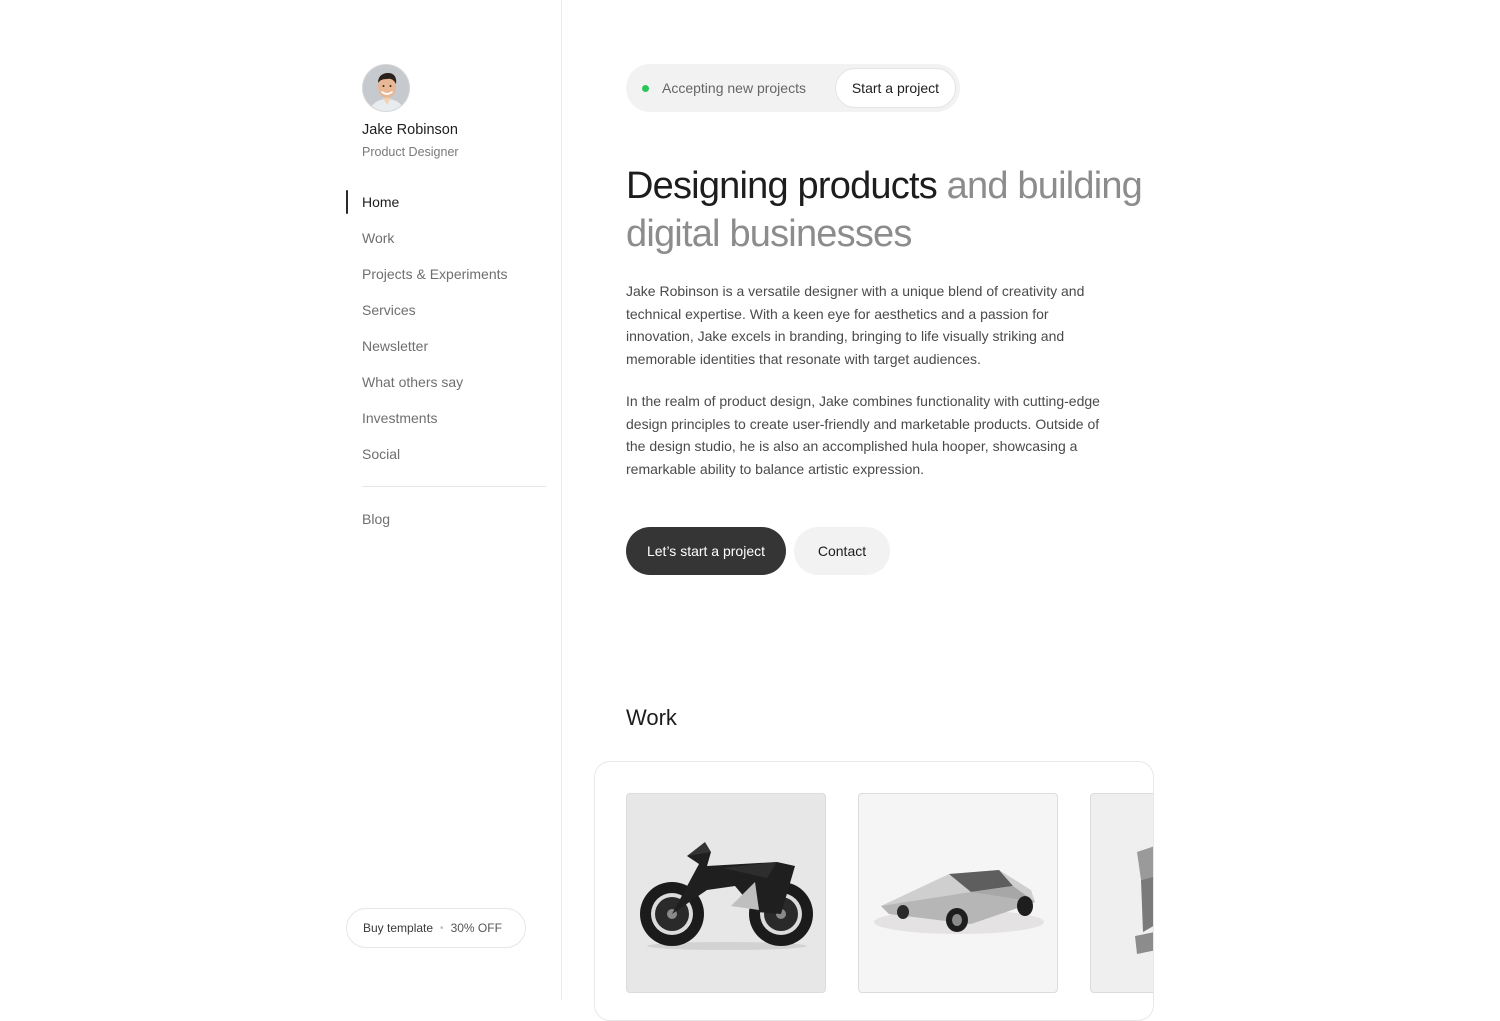  I want to click on sidebar-item-work: Work, so click(454, 244).